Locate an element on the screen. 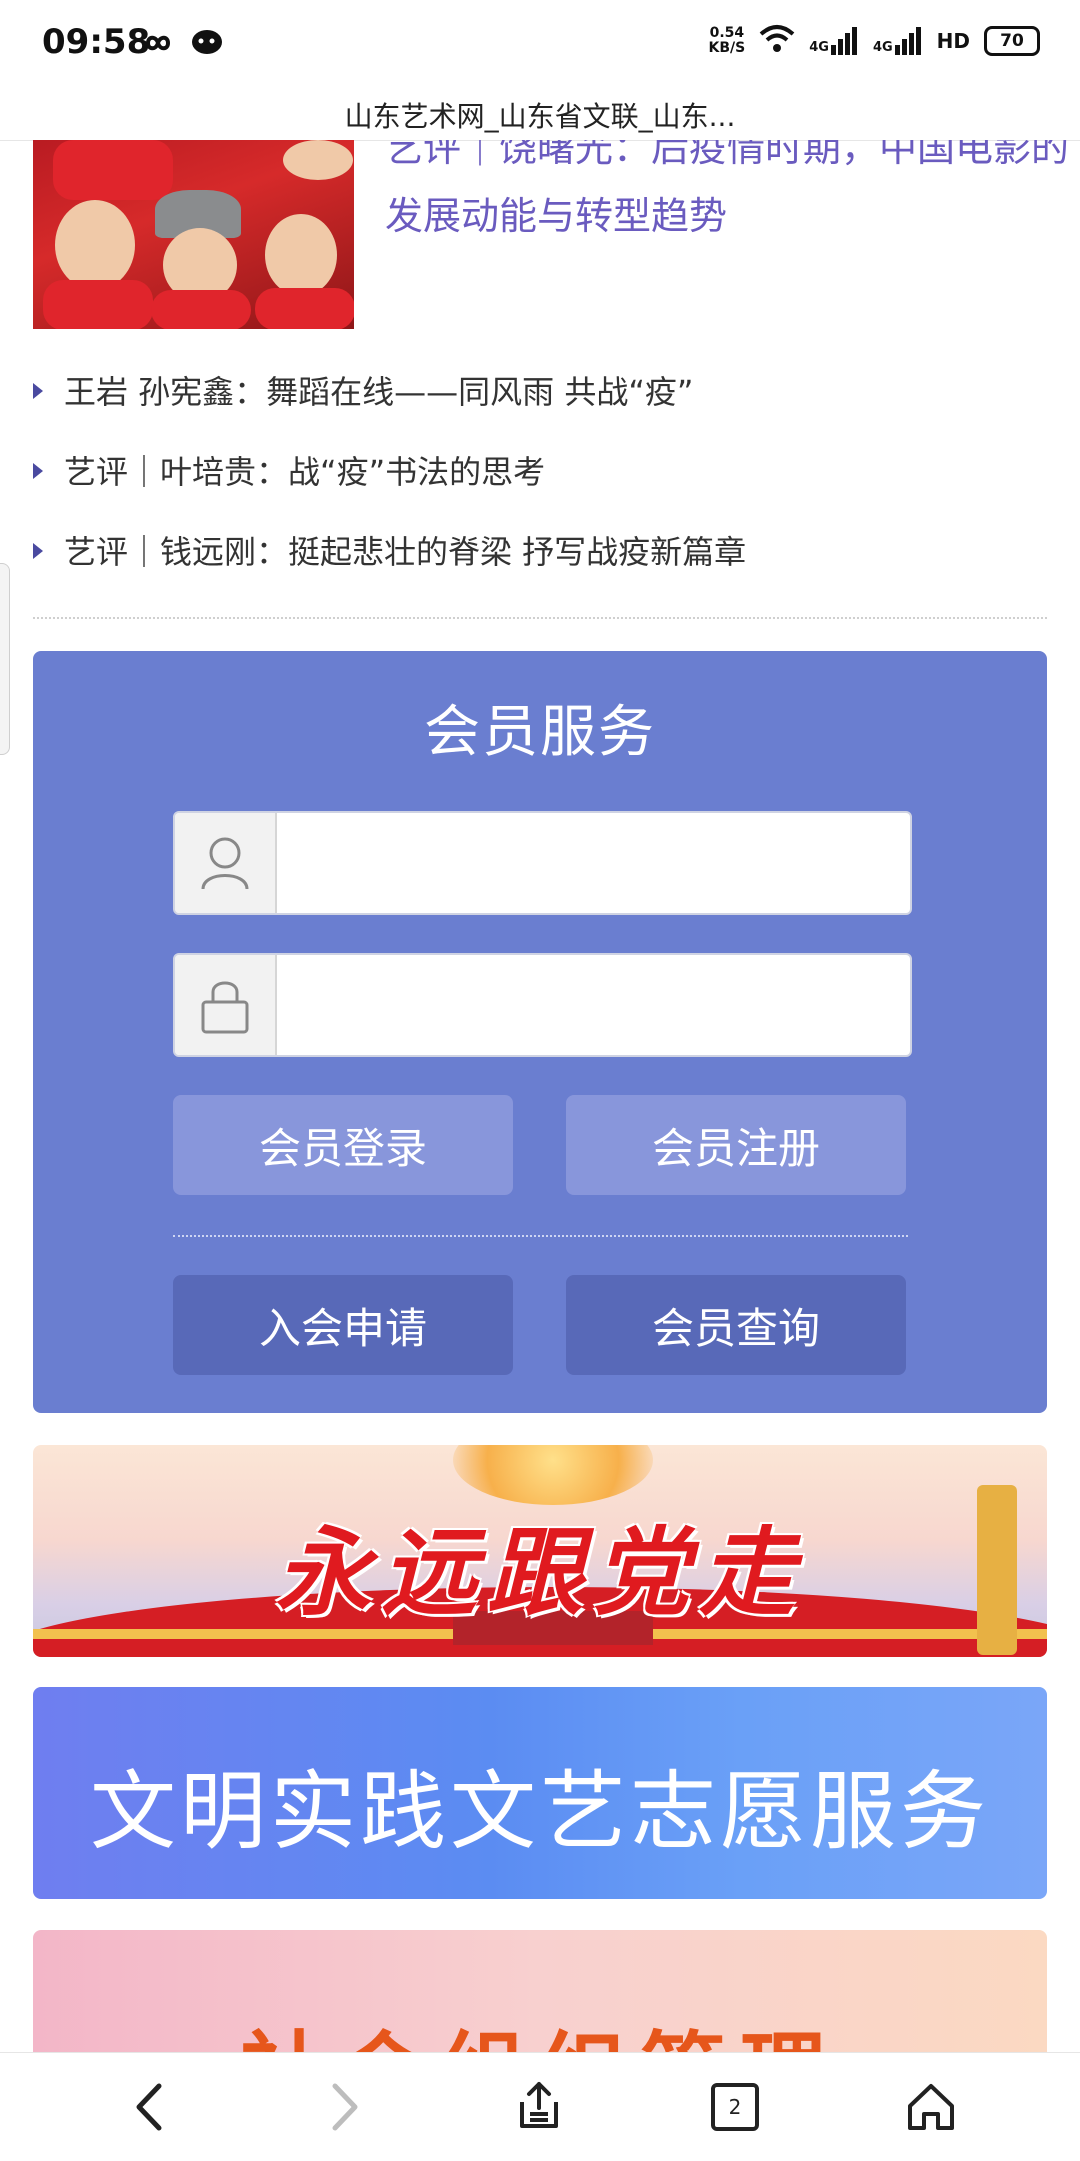 The height and width of the screenshot is (2161, 1080). net-speed-unit: KB/S is located at coordinates (727, 48).